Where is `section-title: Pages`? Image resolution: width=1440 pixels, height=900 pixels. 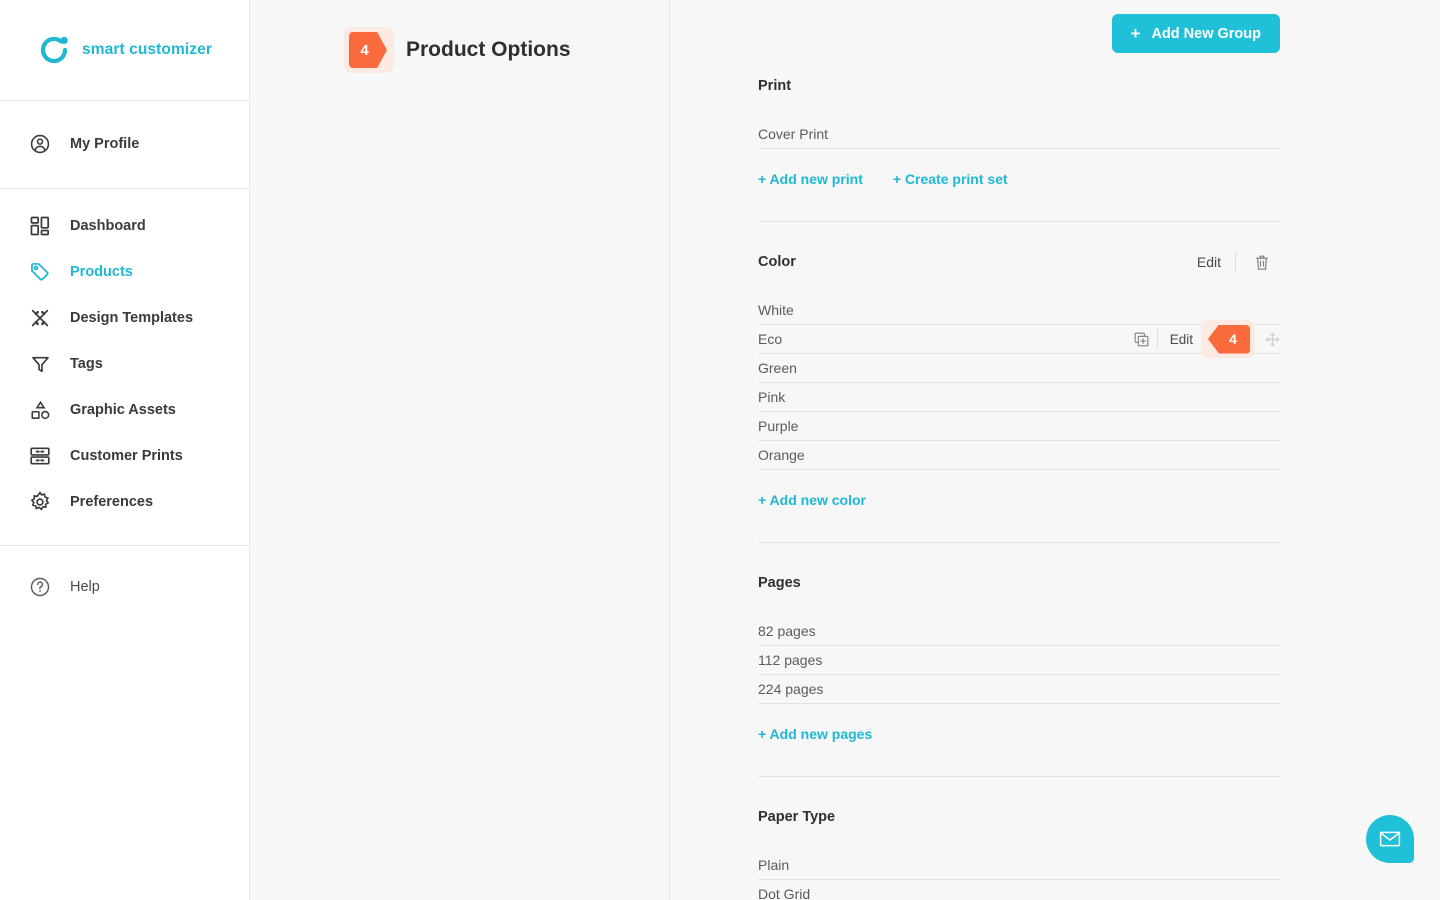 section-title: Pages is located at coordinates (779, 583).